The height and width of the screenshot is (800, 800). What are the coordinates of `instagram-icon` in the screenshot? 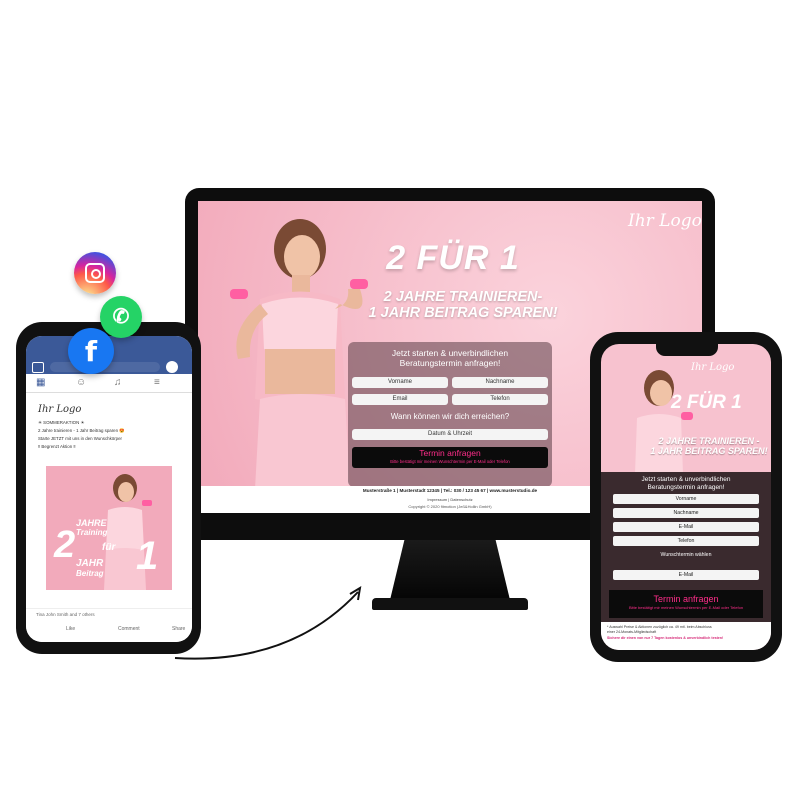 It's located at (95, 273).